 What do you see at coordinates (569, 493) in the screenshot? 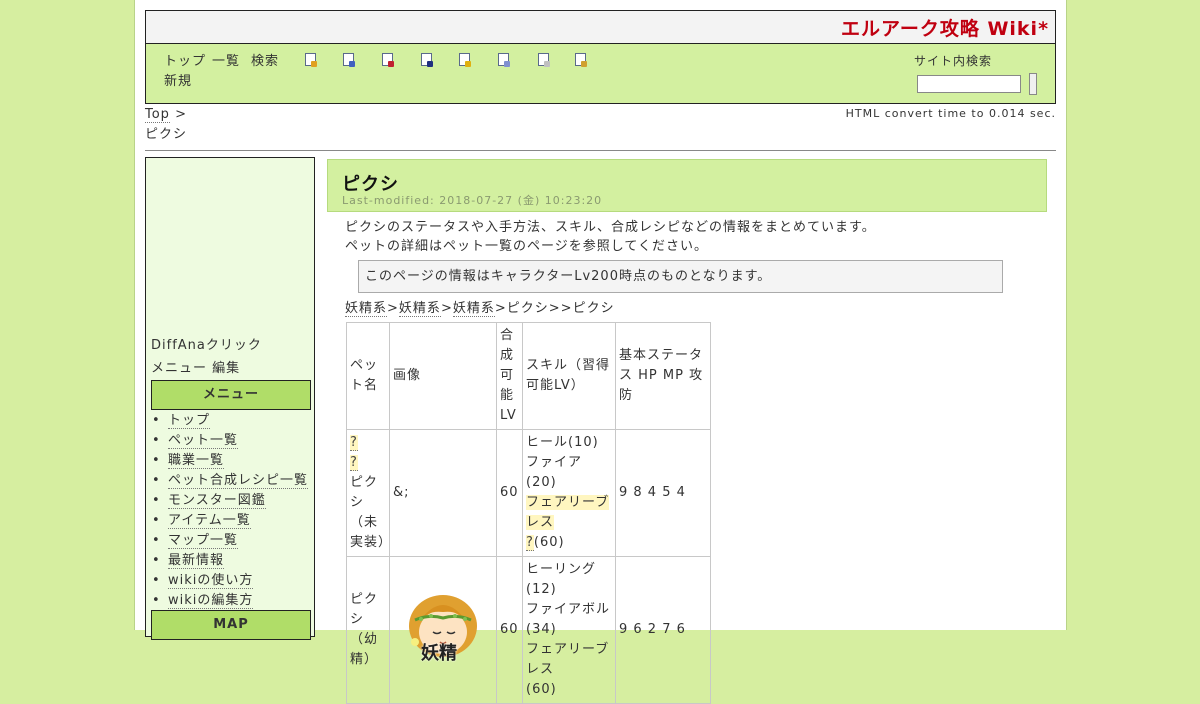
I see `cell-skills: ヒール(10) ファイア(20) フェアリーブレス ?(60)` at bounding box center [569, 493].